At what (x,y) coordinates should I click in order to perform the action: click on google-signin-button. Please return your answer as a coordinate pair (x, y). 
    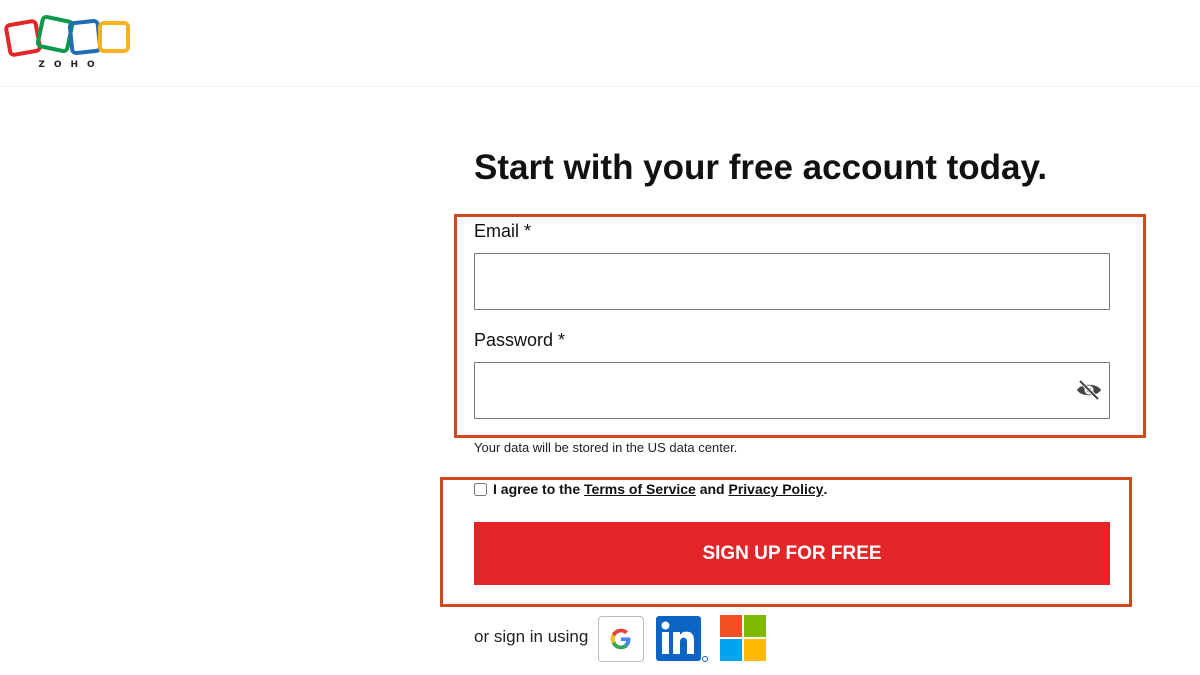
    Looking at the image, I should click on (621, 639).